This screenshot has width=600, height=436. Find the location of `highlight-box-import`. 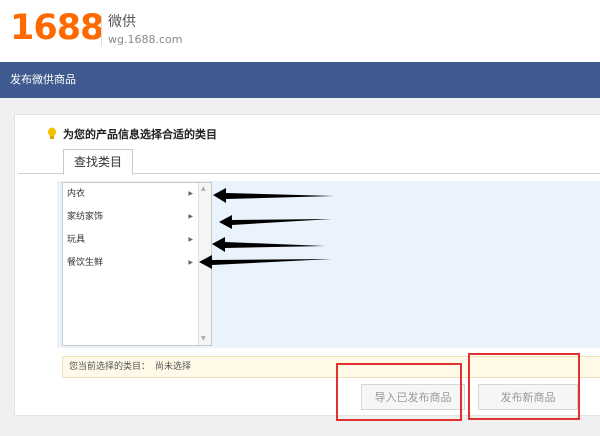

highlight-box-import is located at coordinates (399, 392).